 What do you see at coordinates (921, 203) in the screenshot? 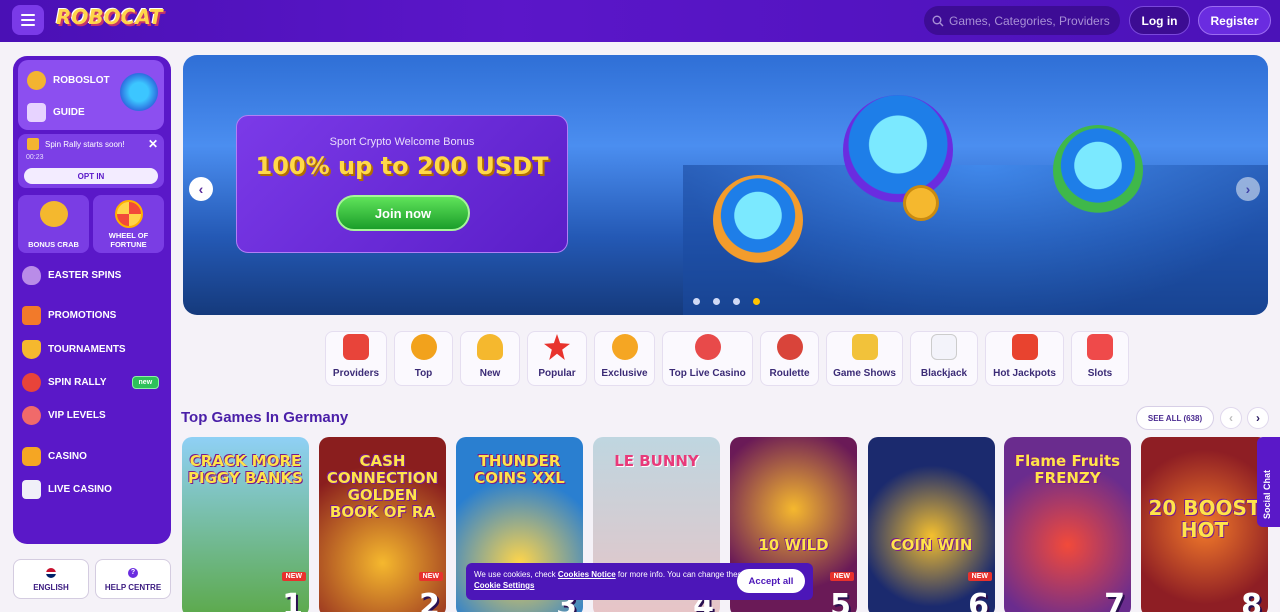
I see `bitcoin-coin-icon` at bounding box center [921, 203].